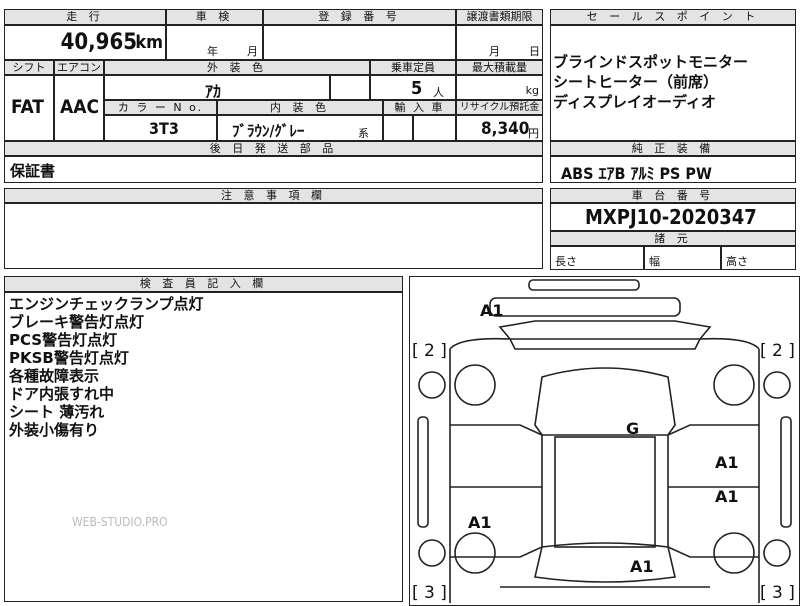  Describe the element at coordinates (98, 42) in the screenshot. I see `mileage-value: 40,965` at that location.